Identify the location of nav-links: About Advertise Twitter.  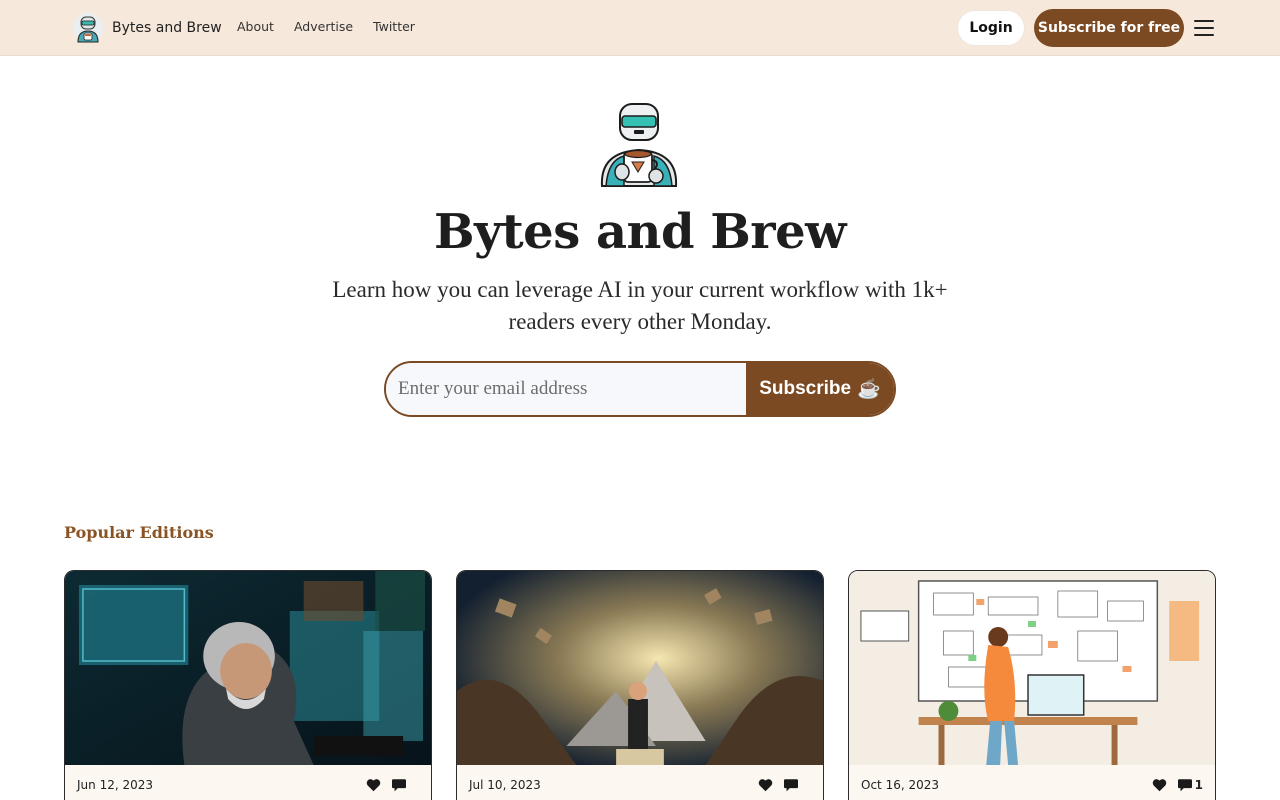
(326, 26).